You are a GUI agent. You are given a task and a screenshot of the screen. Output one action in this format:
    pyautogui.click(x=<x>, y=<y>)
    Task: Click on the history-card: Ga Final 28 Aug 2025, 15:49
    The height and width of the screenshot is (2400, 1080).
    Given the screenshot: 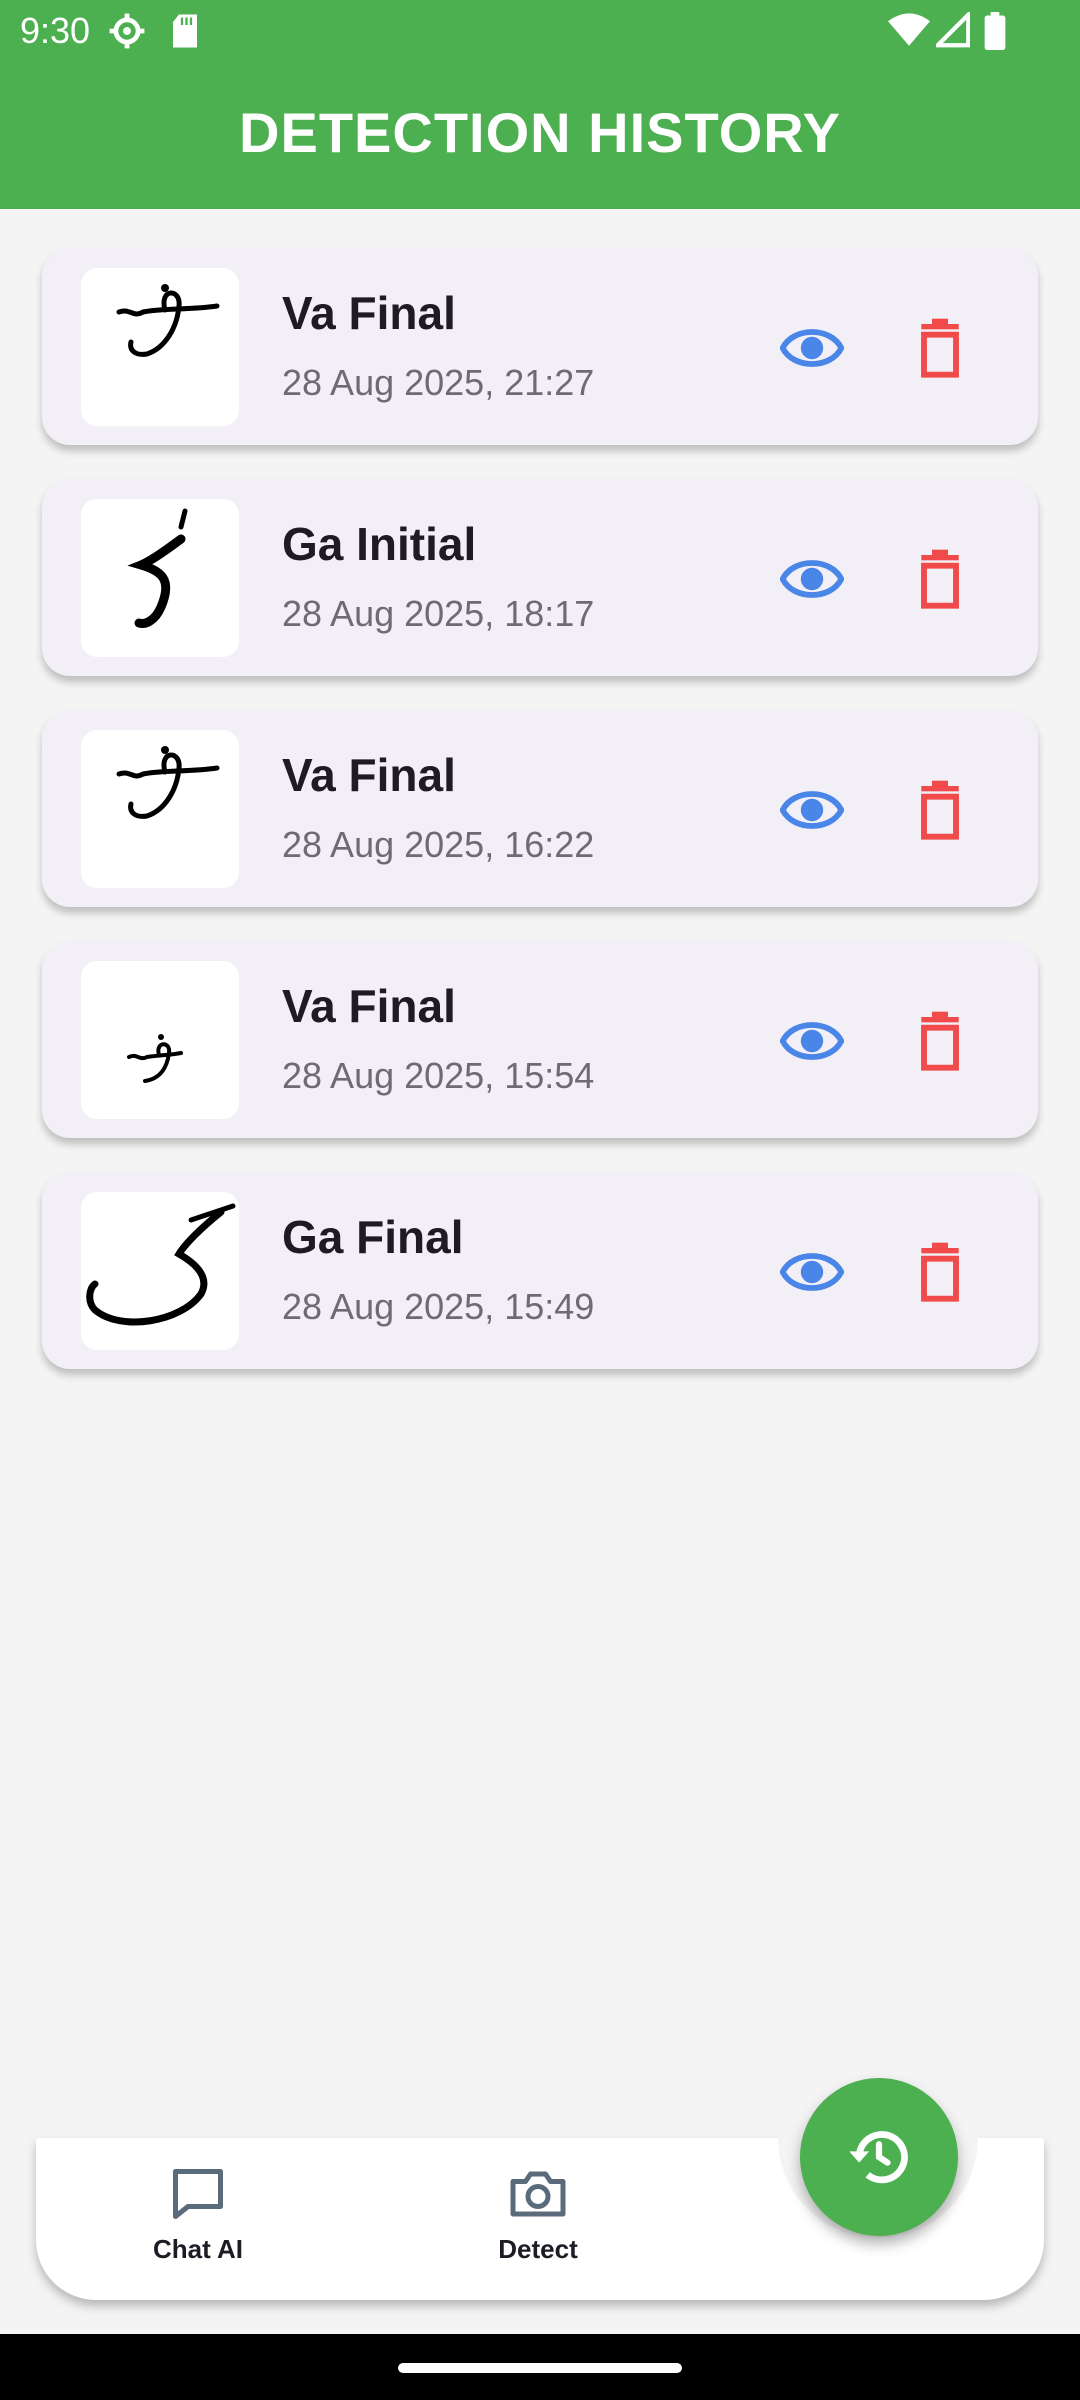 What is the action you would take?
    pyautogui.click(x=540, y=1270)
    